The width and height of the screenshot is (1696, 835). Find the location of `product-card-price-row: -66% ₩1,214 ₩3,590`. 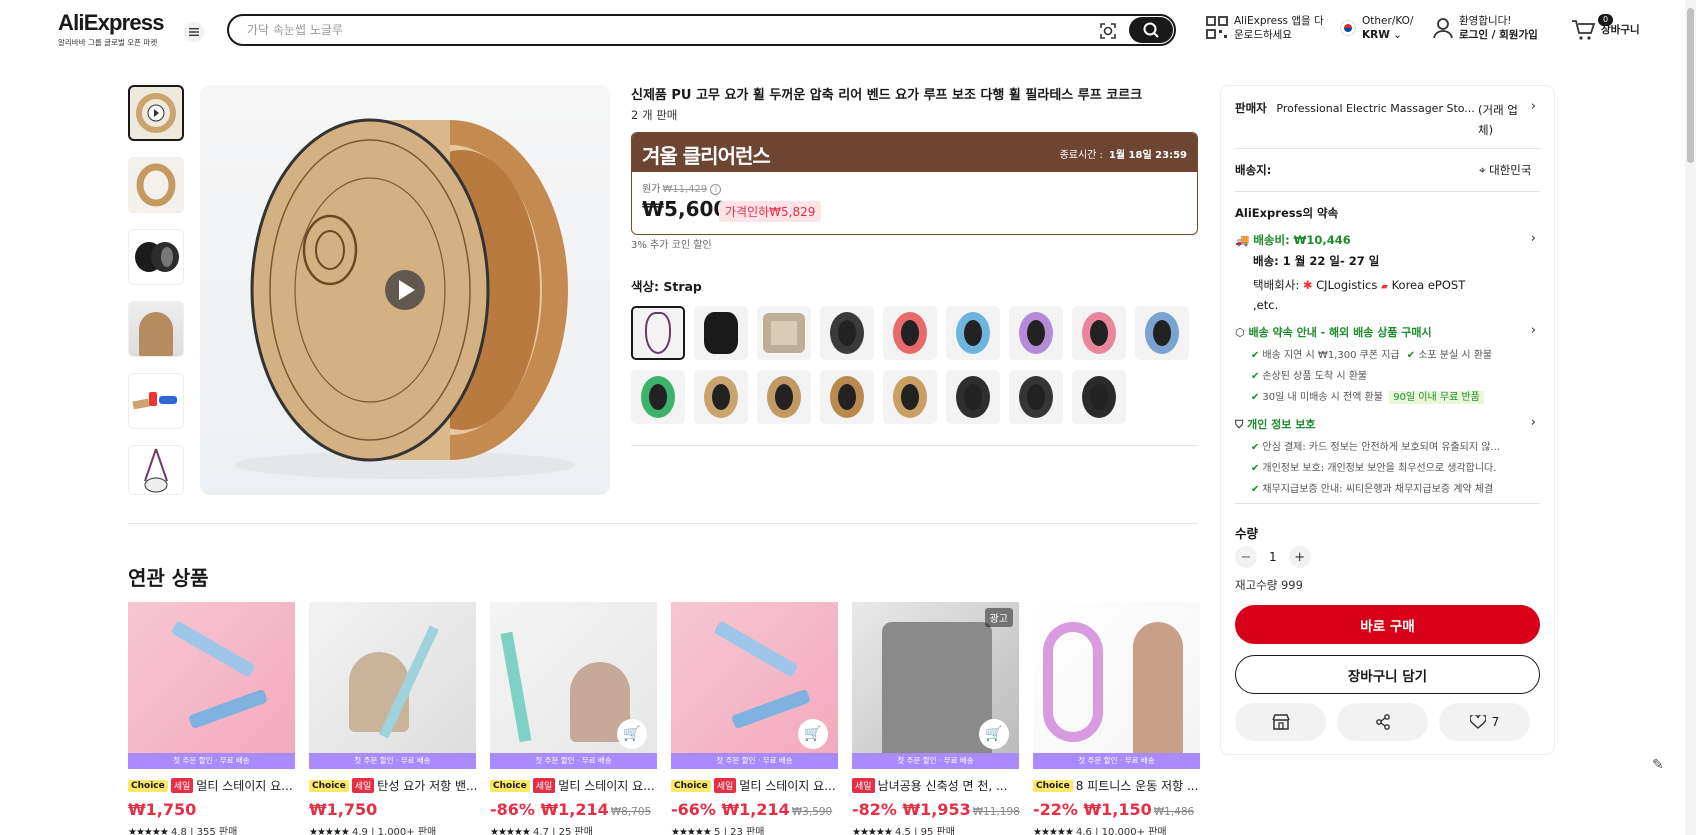

product-card-price-row: -66% ₩1,214 ₩3,590 is located at coordinates (754, 809).